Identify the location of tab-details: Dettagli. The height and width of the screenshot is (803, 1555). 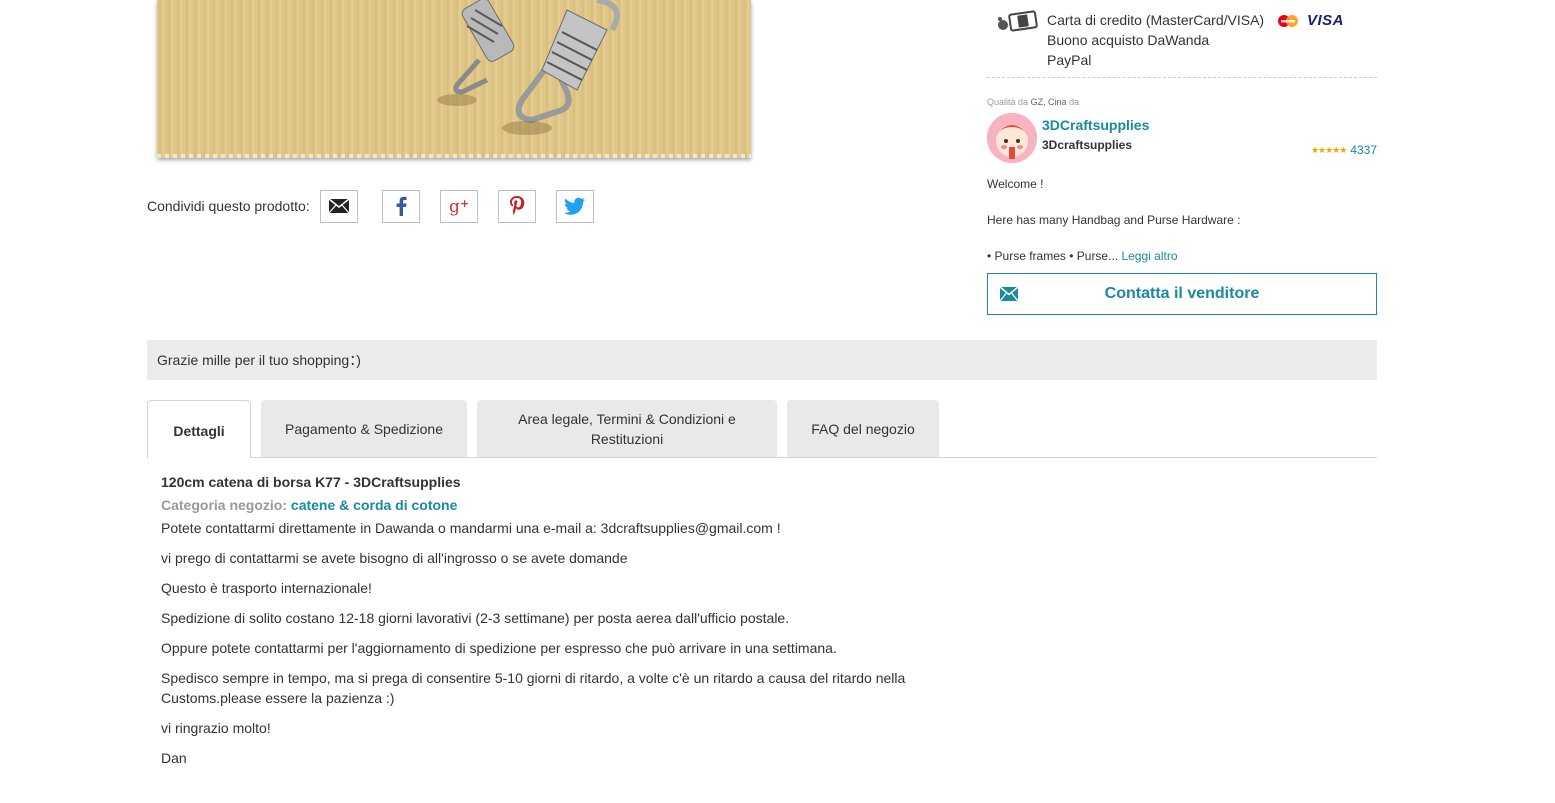
(199, 429).